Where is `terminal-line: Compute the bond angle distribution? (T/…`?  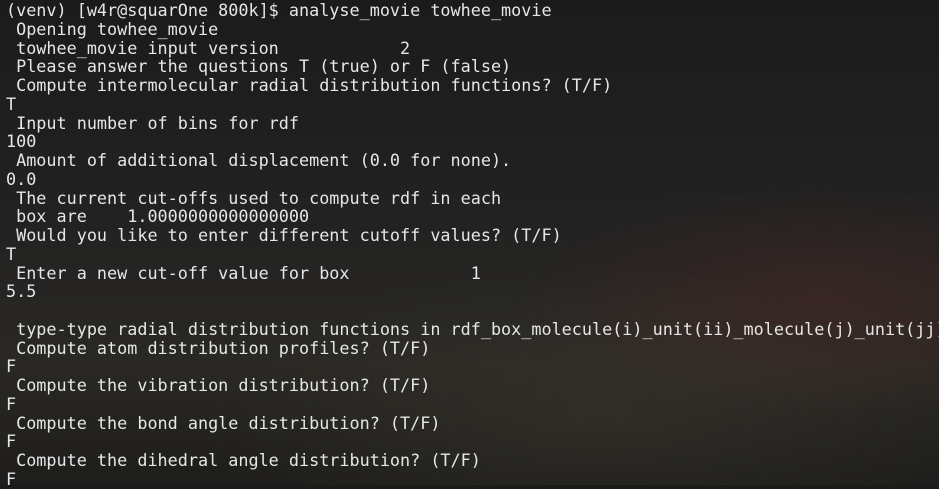
terminal-line: Compute the bond angle distribution? (T/… is located at coordinates (223, 422).